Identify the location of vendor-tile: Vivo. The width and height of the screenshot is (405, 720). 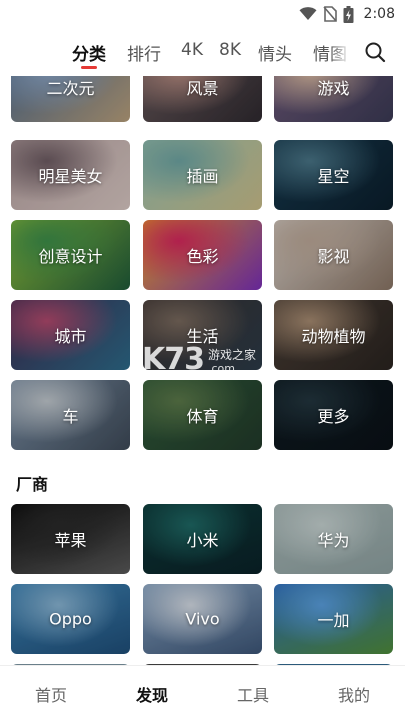
(202, 619).